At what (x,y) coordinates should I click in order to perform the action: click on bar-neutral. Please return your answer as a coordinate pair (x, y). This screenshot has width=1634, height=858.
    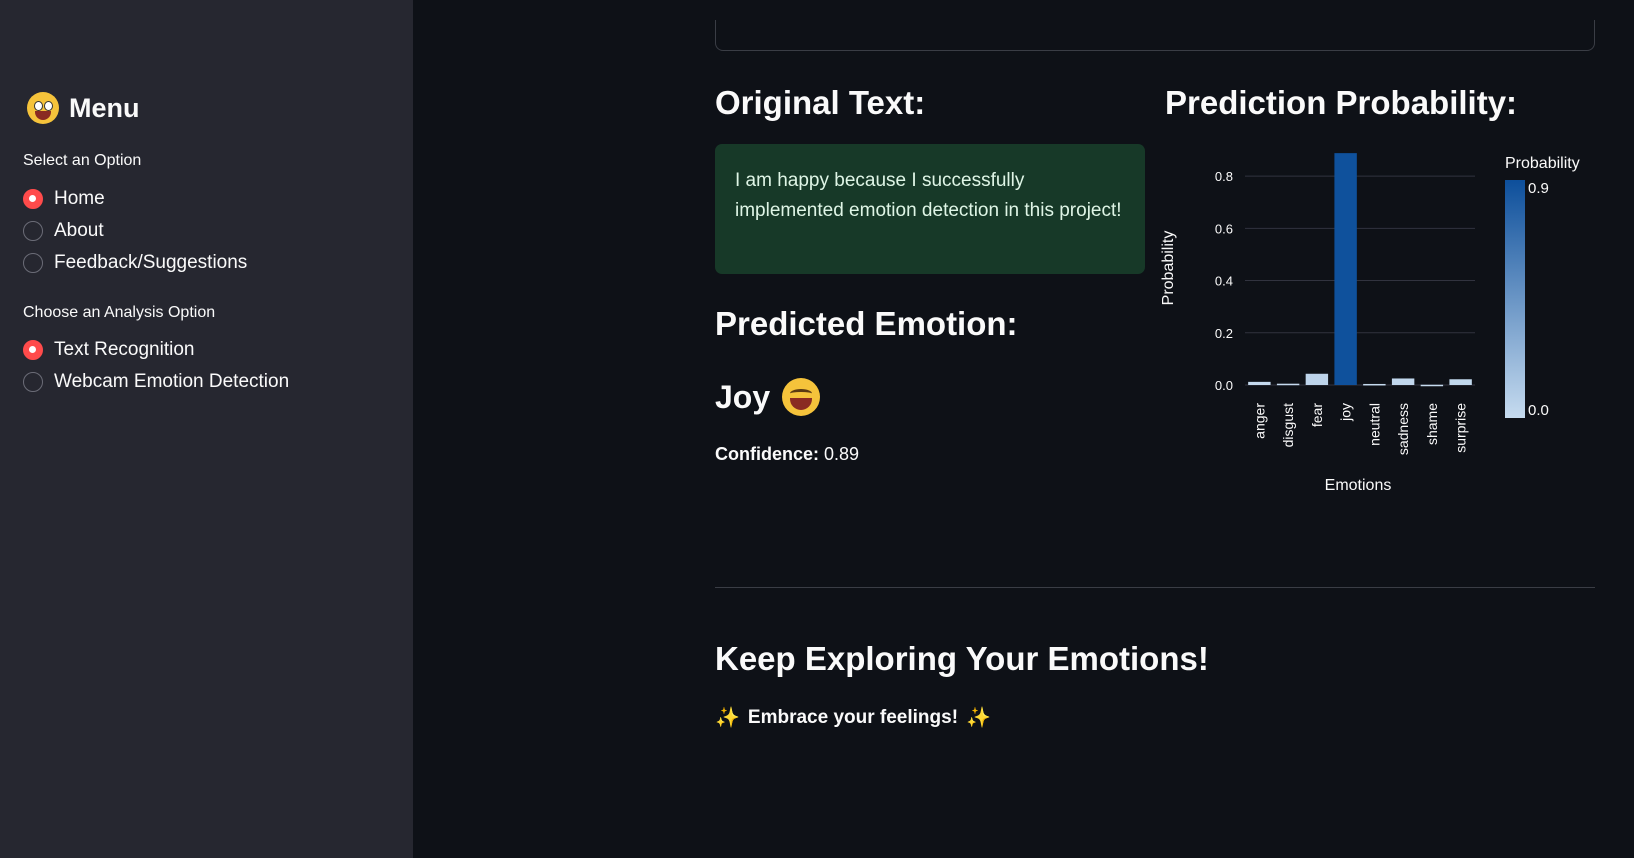
    Looking at the image, I should click on (1374, 384).